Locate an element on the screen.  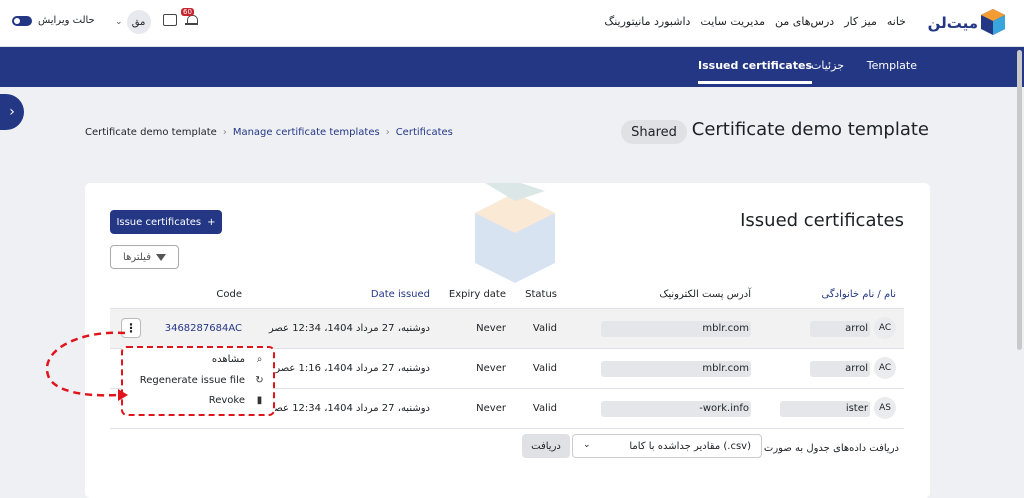
chevron-right-icon: › is located at coordinates (12, 112).